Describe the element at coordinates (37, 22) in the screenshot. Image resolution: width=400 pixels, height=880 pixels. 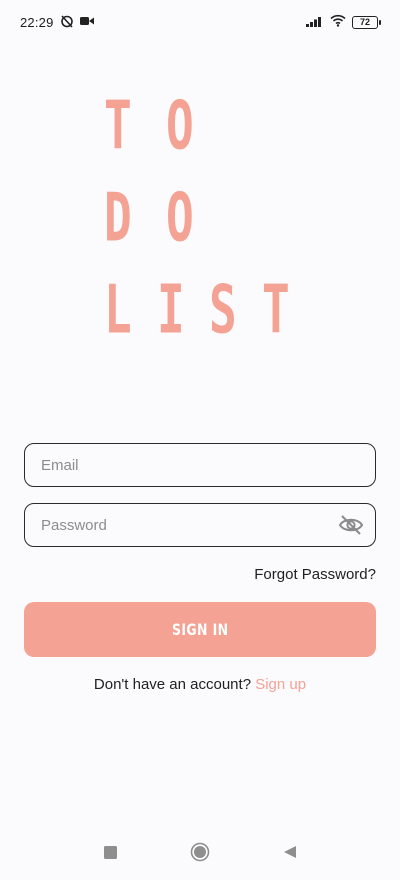
I see `status-time: 22:29` at that location.